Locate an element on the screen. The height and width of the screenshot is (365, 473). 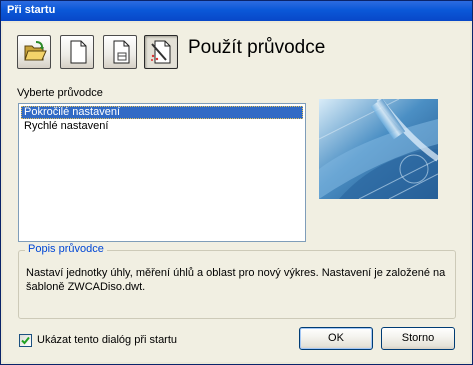
ok-button: OK is located at coordinates (336, 338).